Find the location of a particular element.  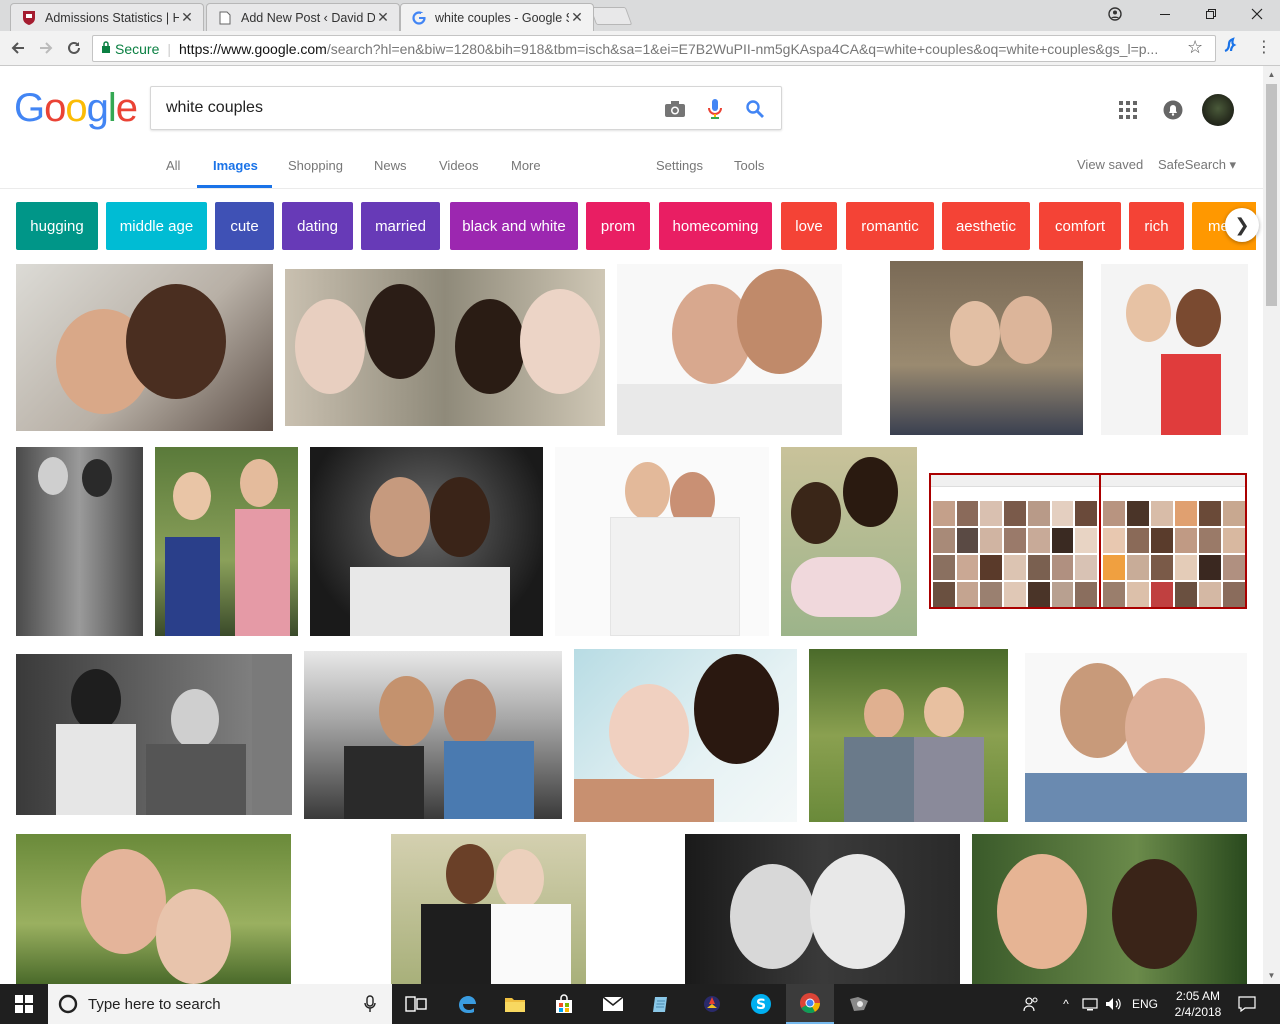

chip-black-and-white: black and white is located at coordinates (514, 226).